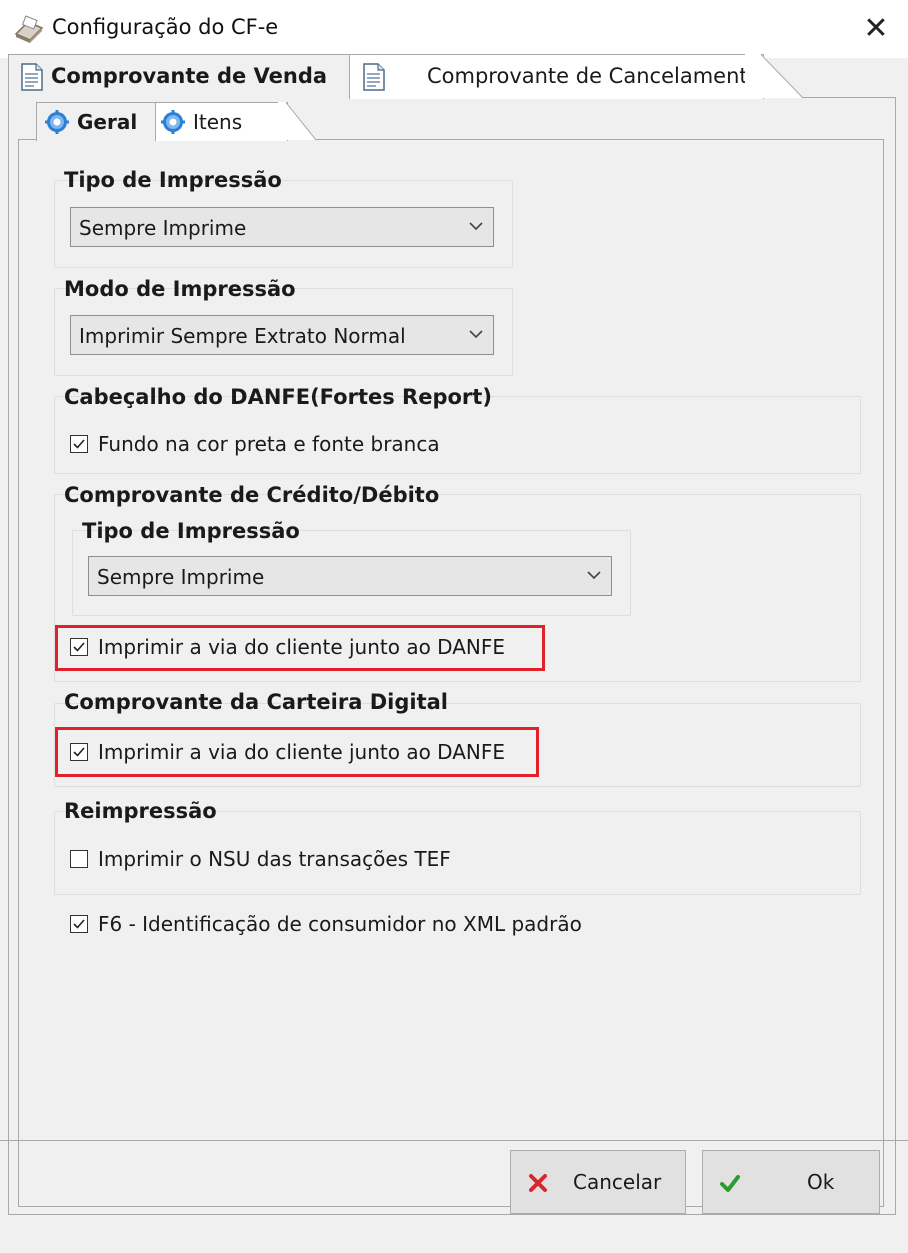 This screenshot has width=908, height=1253. What do you see at coordinates (538, 1183) in the screenshot?
I see `x-icon` at bounding box center [538, 1183].